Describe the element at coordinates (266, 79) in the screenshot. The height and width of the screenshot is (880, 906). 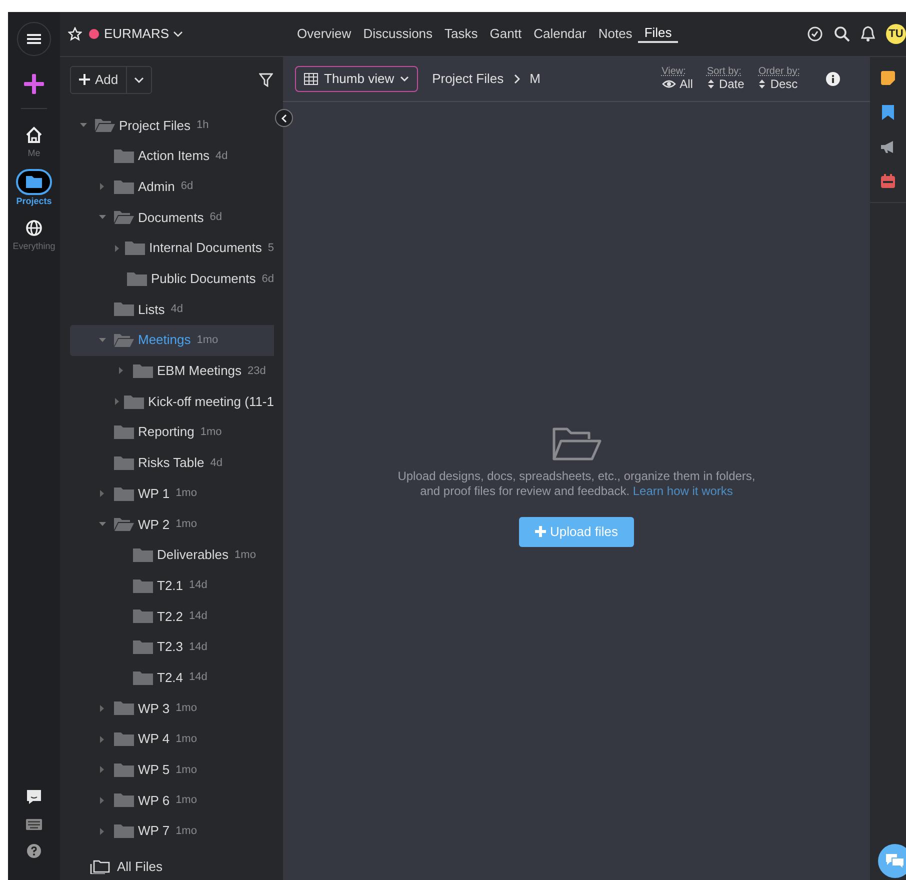
I see `filter-icon` at that location.